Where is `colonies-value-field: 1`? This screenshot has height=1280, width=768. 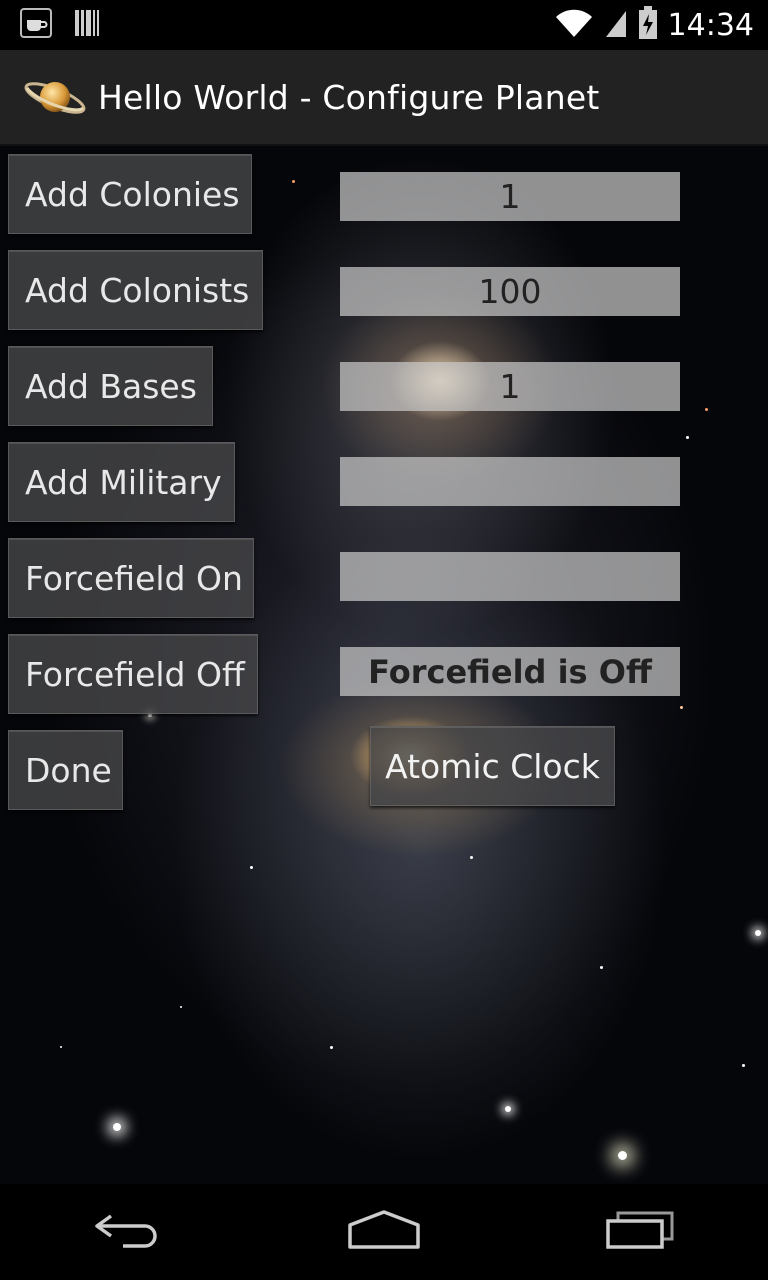
colonies-value-field: 1 is located at coordinates (510, 196).